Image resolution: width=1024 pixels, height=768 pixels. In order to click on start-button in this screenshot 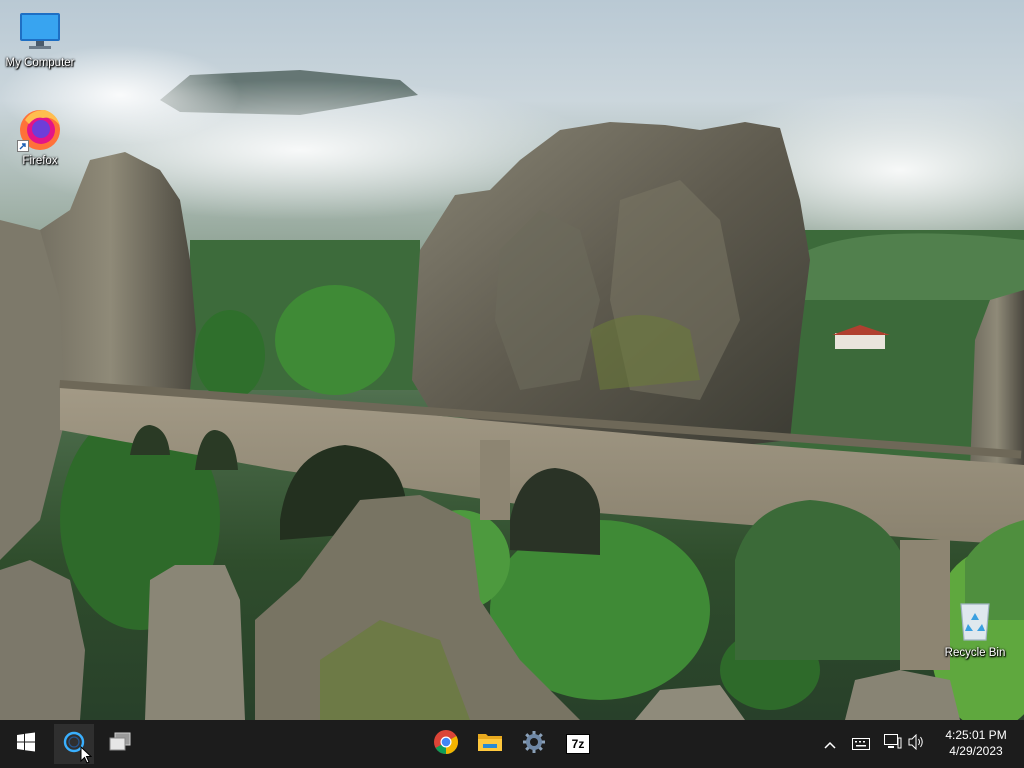, I will do `click(26, 744)`.